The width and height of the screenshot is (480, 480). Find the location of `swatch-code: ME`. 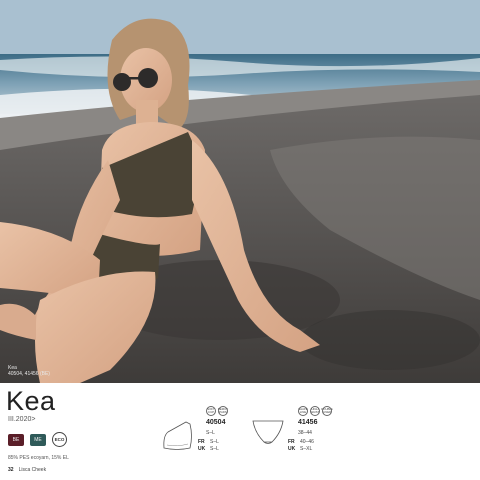

swatch-code: ME is located at coordinates (38, 439).